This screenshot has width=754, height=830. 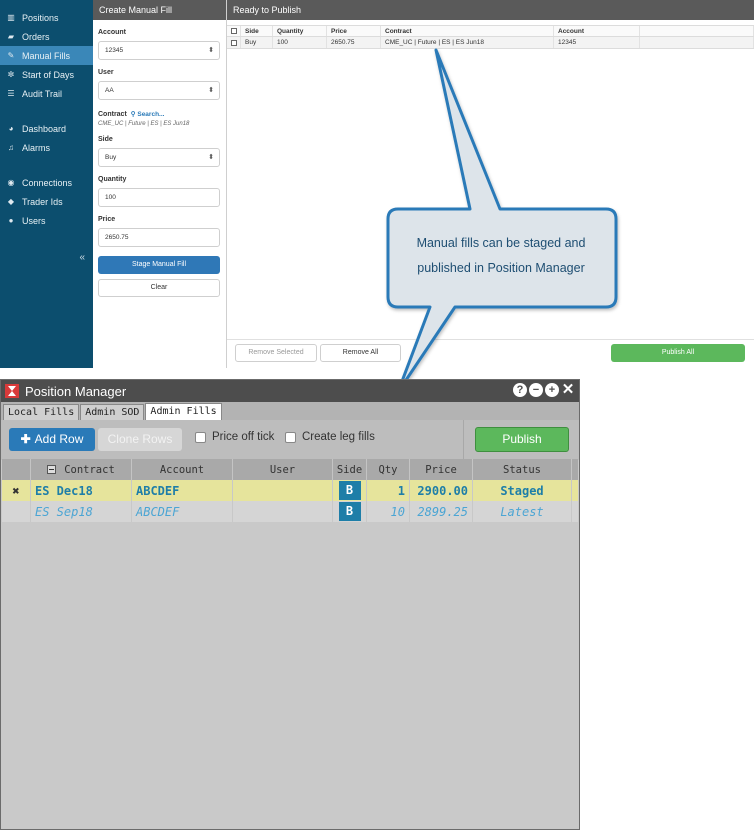 I want to click on pencil-icon: ✎, so click(x=11, y=55).